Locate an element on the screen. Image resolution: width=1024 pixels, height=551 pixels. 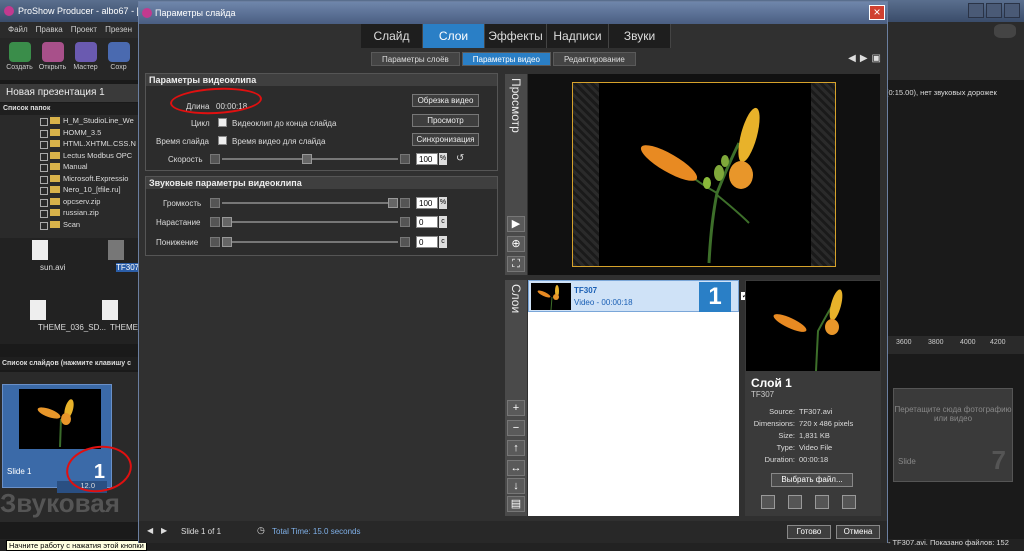
ok-button: Готово is located at coordinates (809, 532).